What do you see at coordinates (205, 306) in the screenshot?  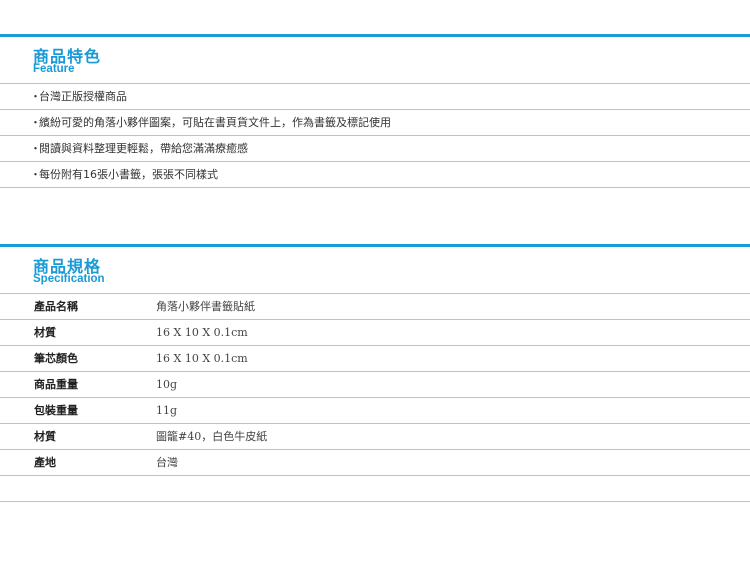 I see `spec-value: 角落小夥伴書籤貼紙` at bounding box center [205, 306].